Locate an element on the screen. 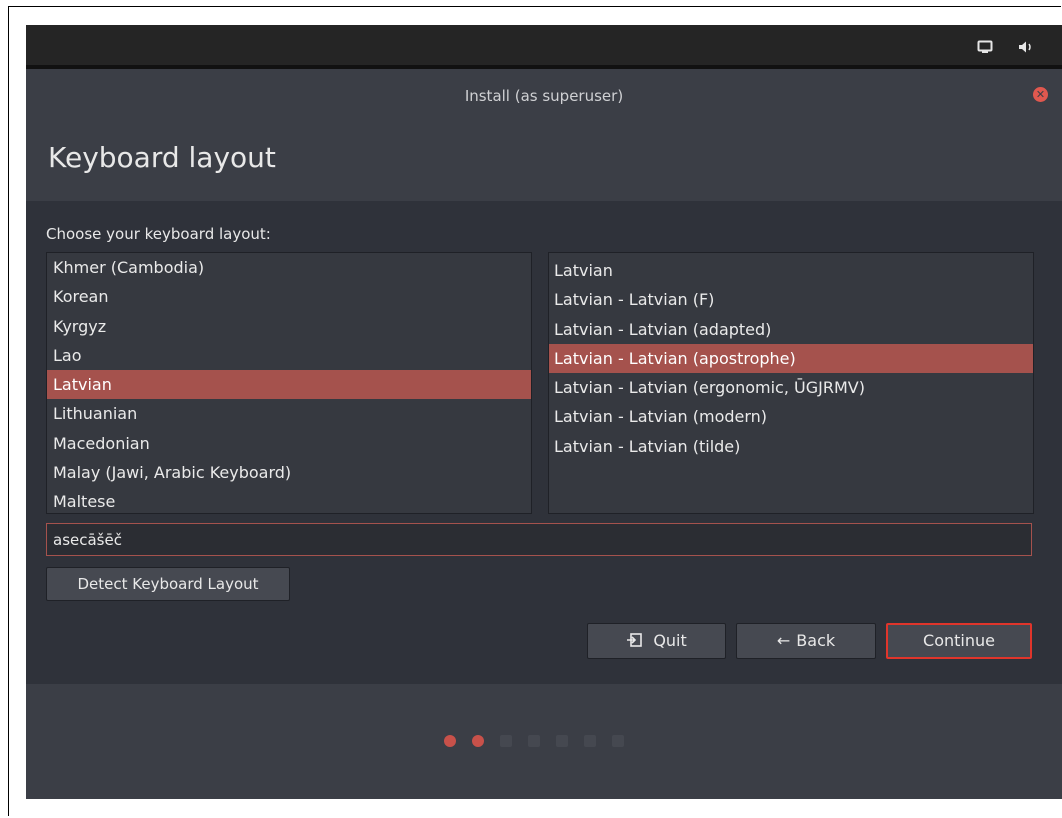  back-button-label: Back is located at coordinates (816, 640).